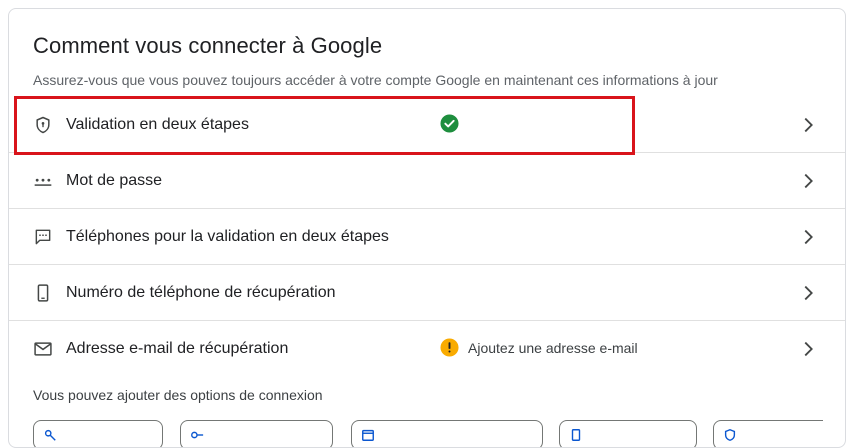 This screenshot has height=448, width=854. I want to click on passkey-icon, so click(50, 435).